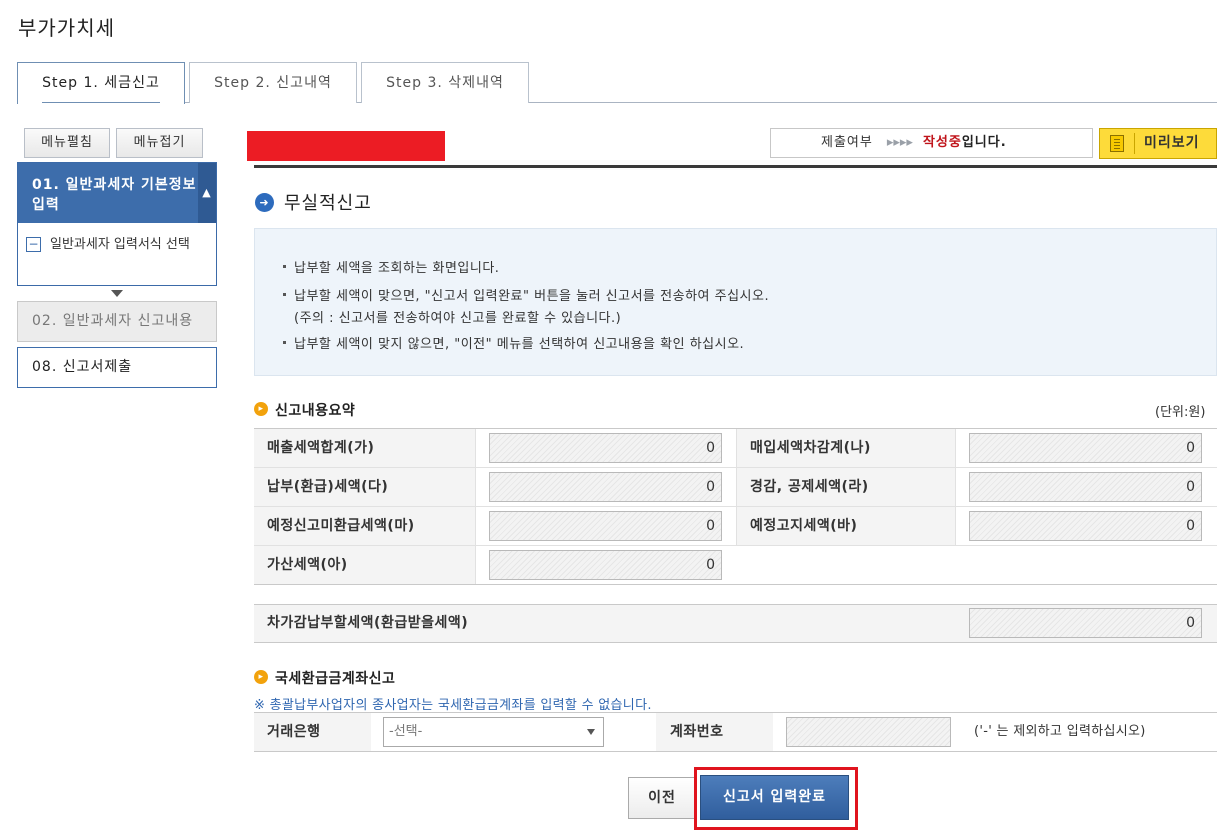 This screenshot has height=833, width=1231. What do you see at coordinates (1134, 143) in the screenshot?
I see `preview-divider` at bounding box center [1134, 143].